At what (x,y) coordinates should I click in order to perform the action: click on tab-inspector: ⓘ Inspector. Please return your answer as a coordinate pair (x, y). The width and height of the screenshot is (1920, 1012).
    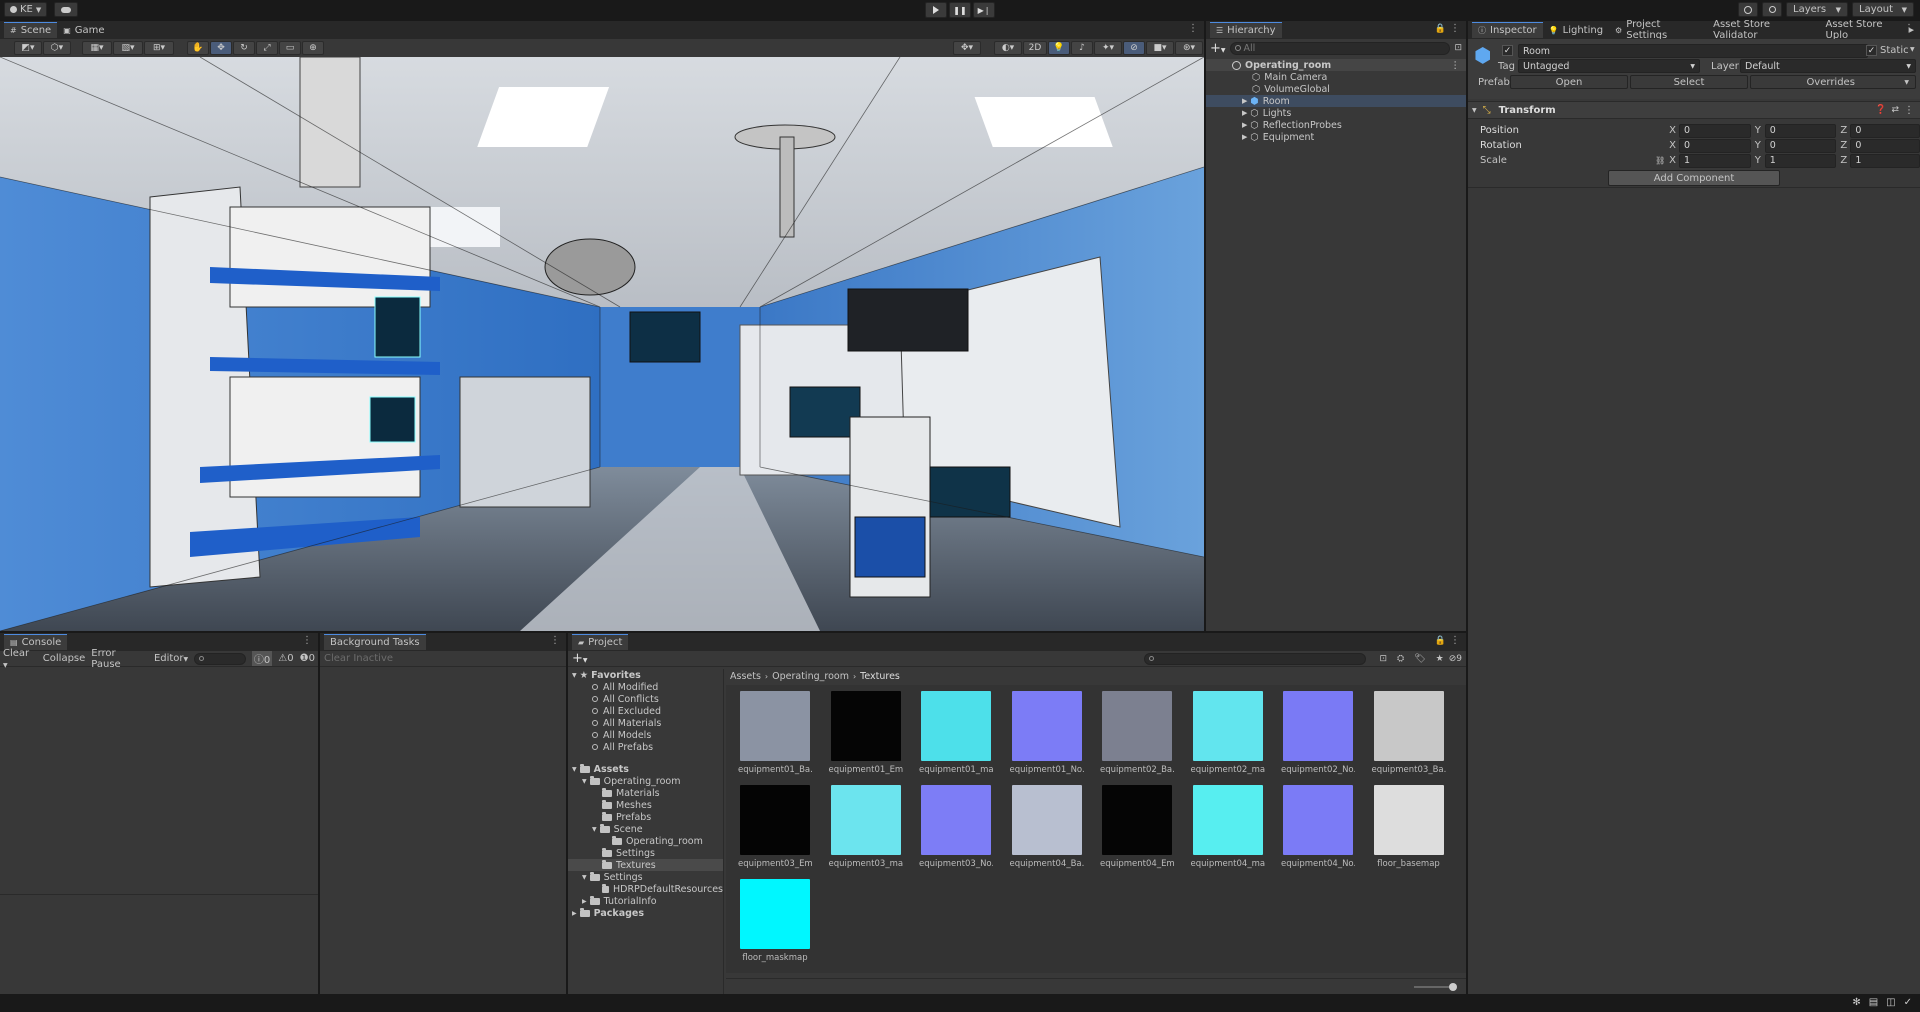
    Looking at the image, I should click on (1507, 30).